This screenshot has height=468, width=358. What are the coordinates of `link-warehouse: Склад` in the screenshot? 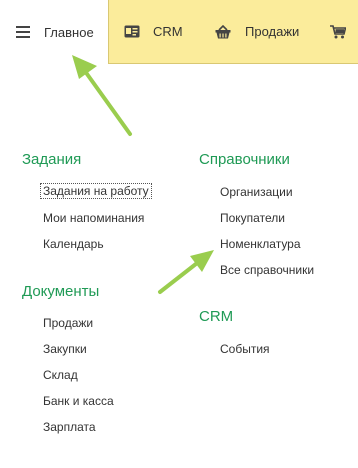 It's located at (60, 375).